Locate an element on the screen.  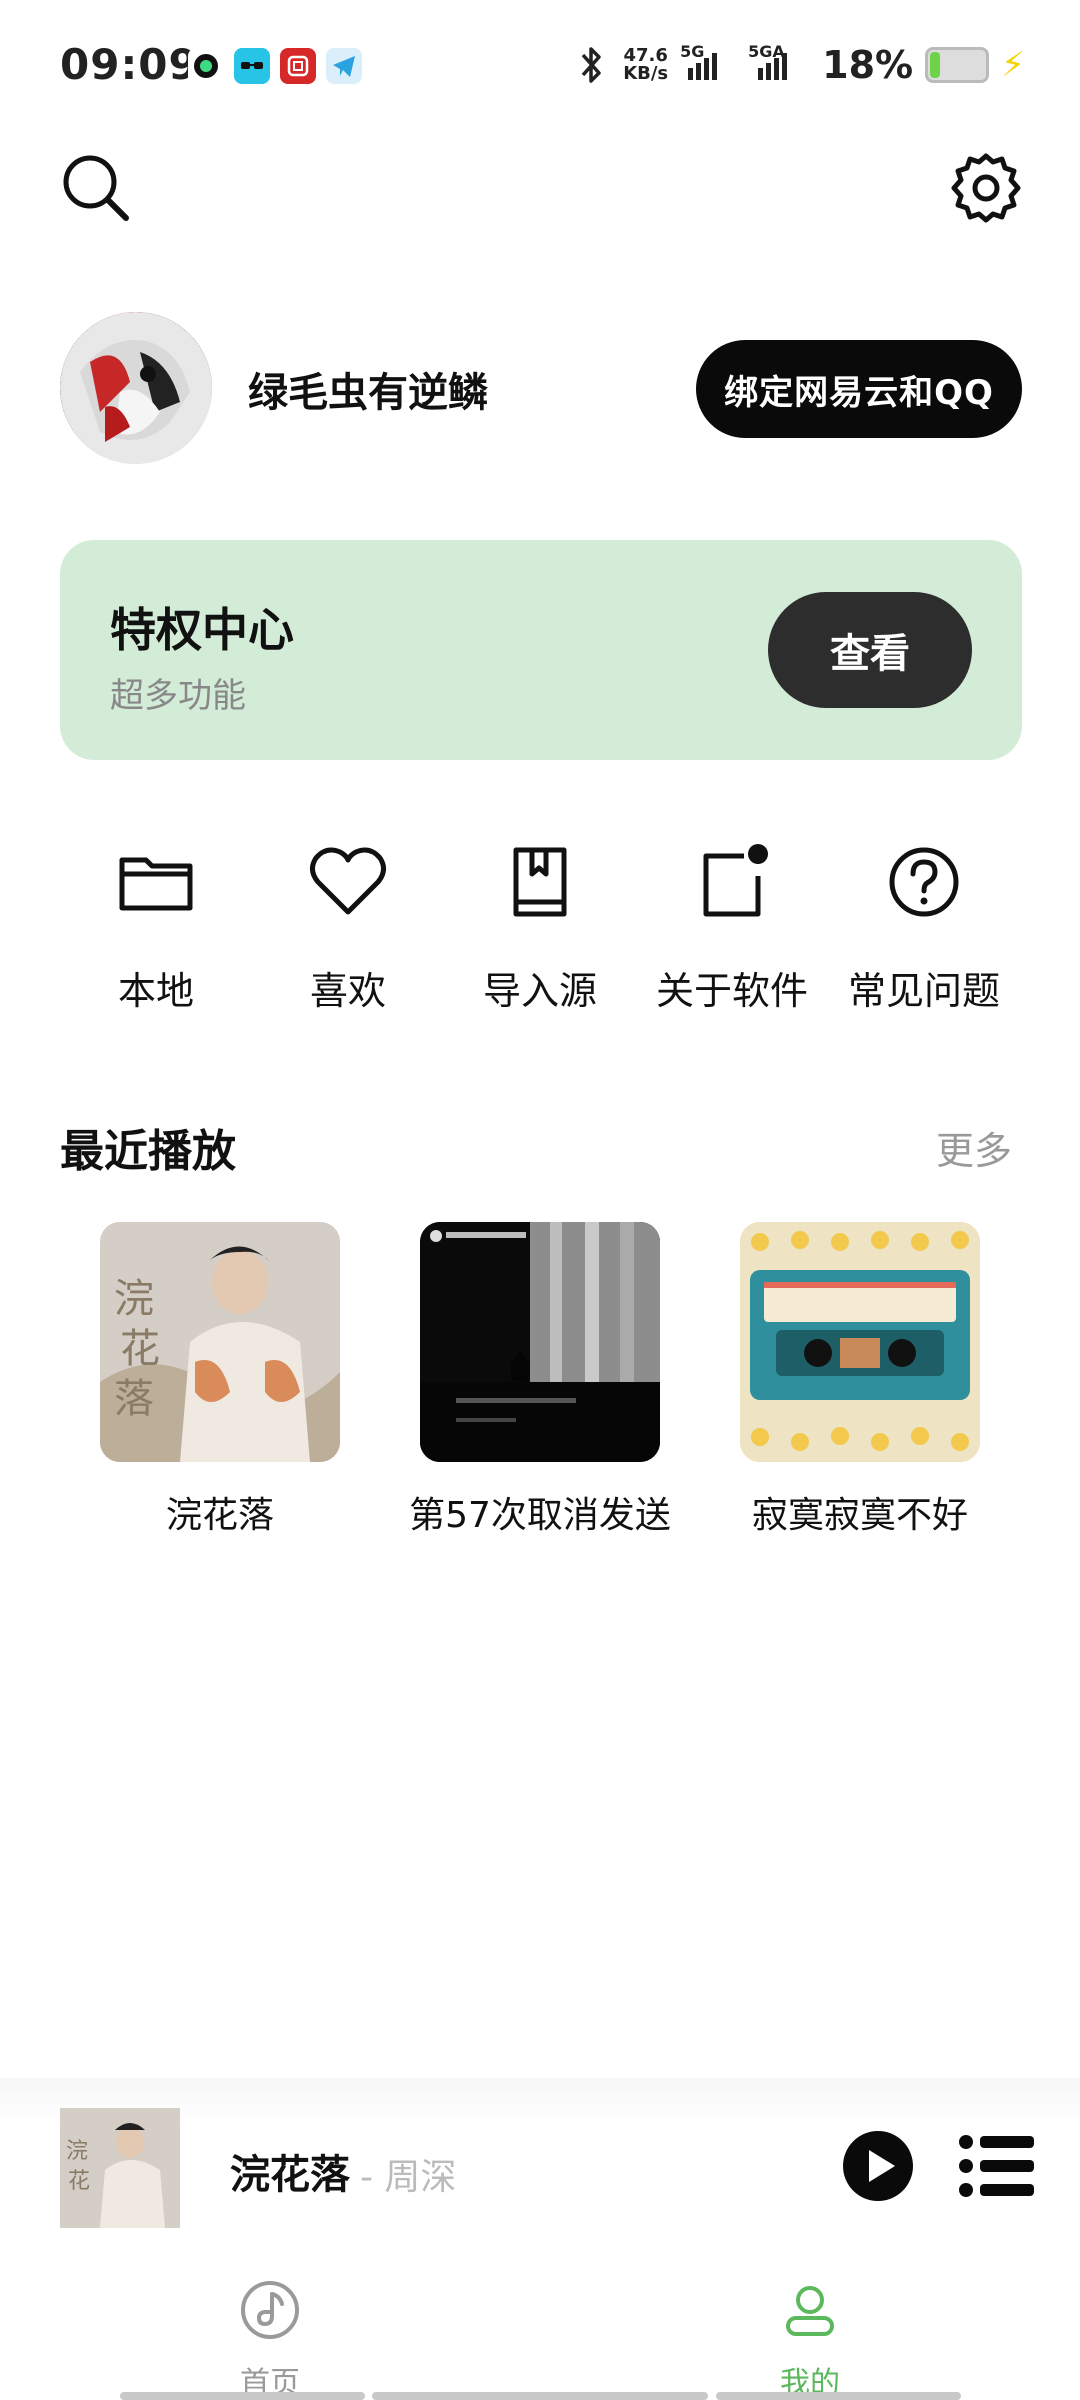
gear-icon is located at coordinates (986, 188).